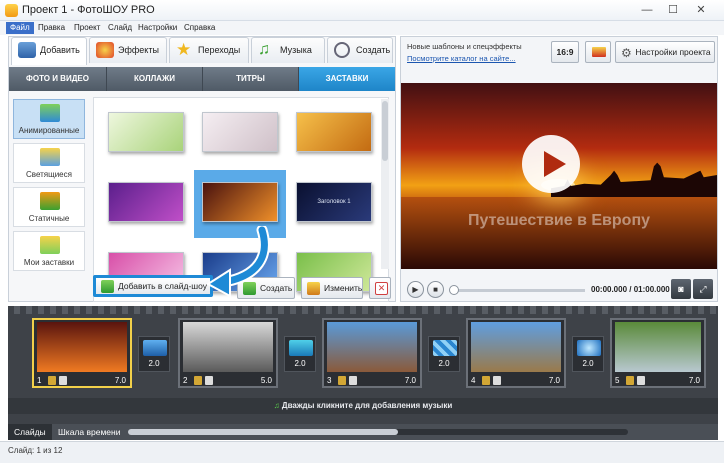  What do you see at coordinates (238, 262) in the screenshot?
I see `pointer-arrow-icon` at bounding box center [238, 262].